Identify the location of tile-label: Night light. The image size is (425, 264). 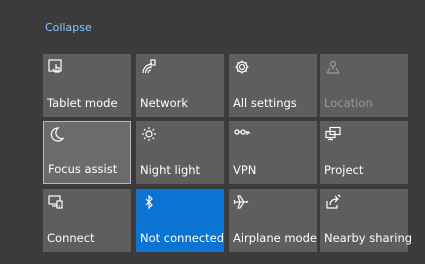
(170, 170).